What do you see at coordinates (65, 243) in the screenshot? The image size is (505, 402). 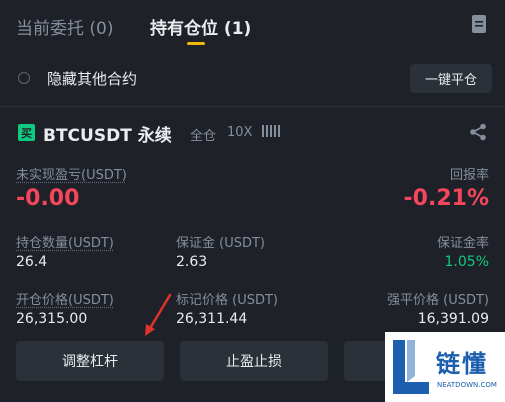 I see `position-size-label: 持仓数量(USDT)` at bounding box center [65, 243].